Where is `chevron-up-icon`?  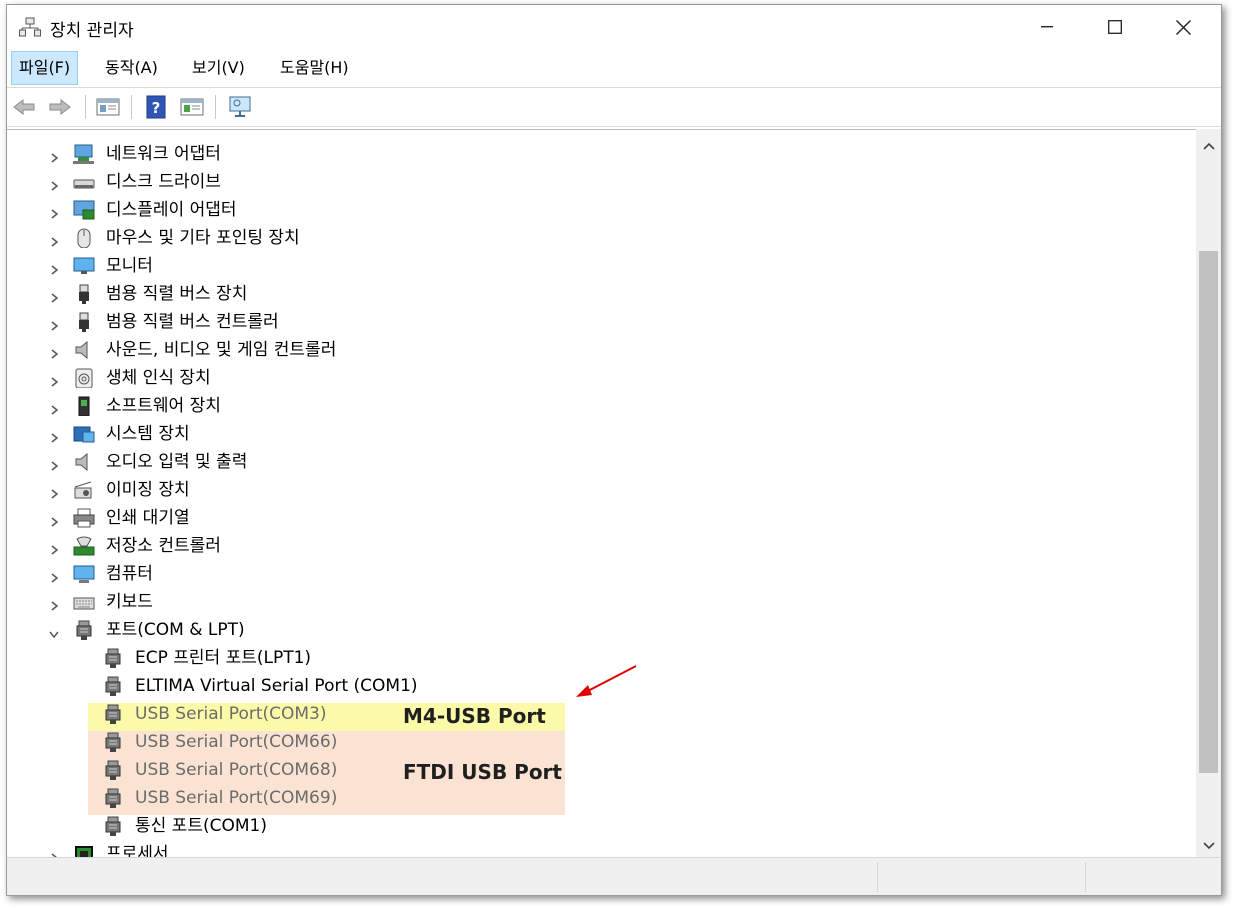 chevron-up-icon is located at coordinates (1208, 146).